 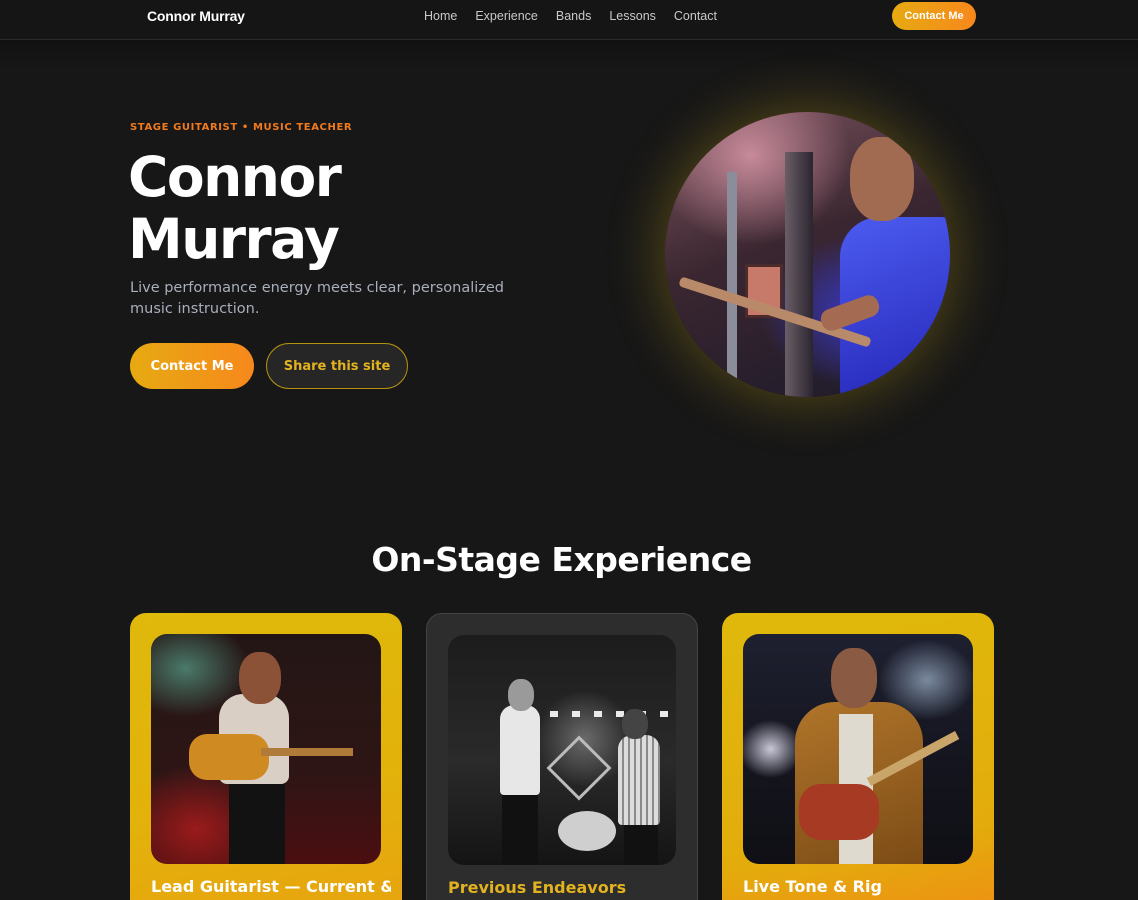 What do you see at coordinates (732, 284) in the screenshot?
I see `portrait-mic-pole` at bounding box center [732, 284].